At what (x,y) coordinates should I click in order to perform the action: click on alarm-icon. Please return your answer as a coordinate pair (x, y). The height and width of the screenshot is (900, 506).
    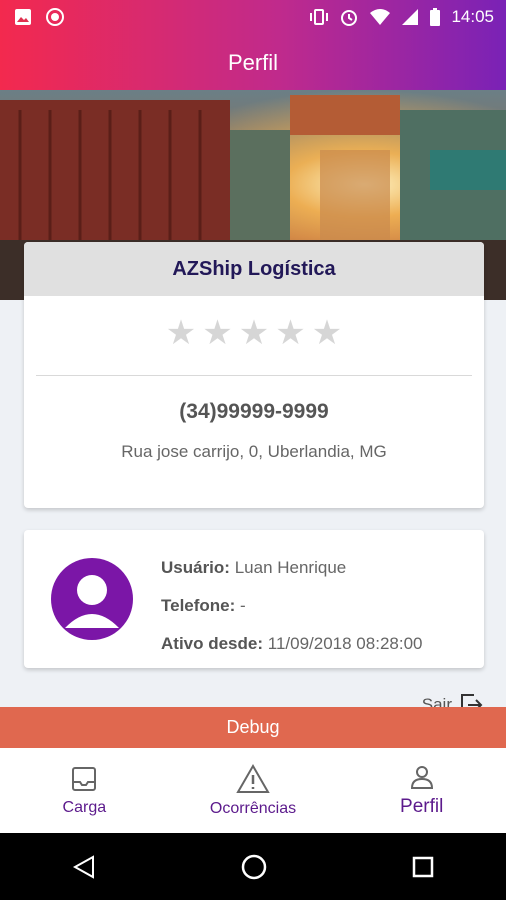
    Looking at the image, I should click on (349, 18).